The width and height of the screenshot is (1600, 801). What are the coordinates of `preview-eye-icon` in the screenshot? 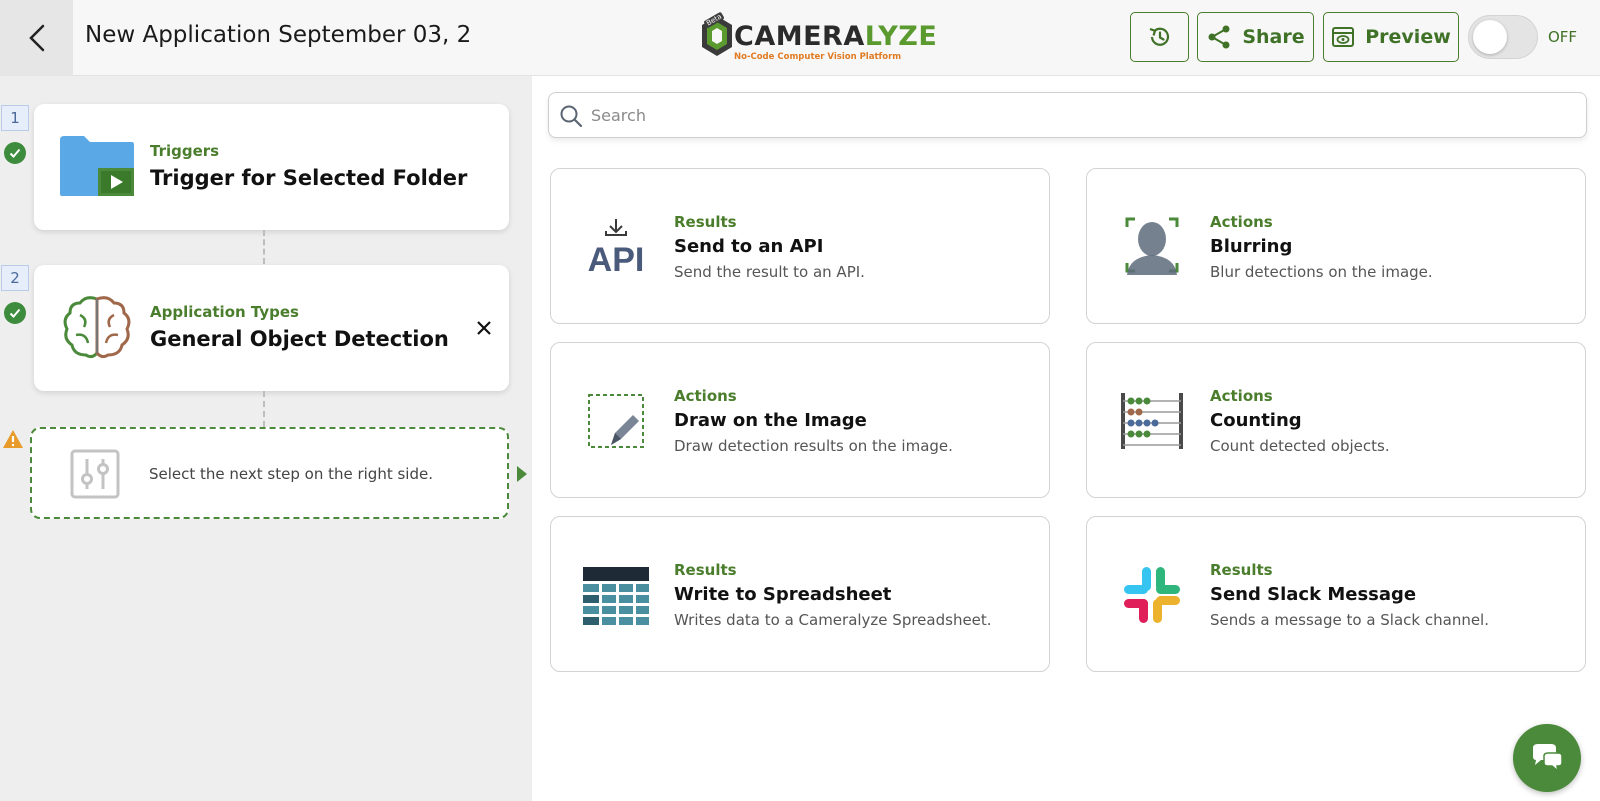 It's located at (1343, 37).